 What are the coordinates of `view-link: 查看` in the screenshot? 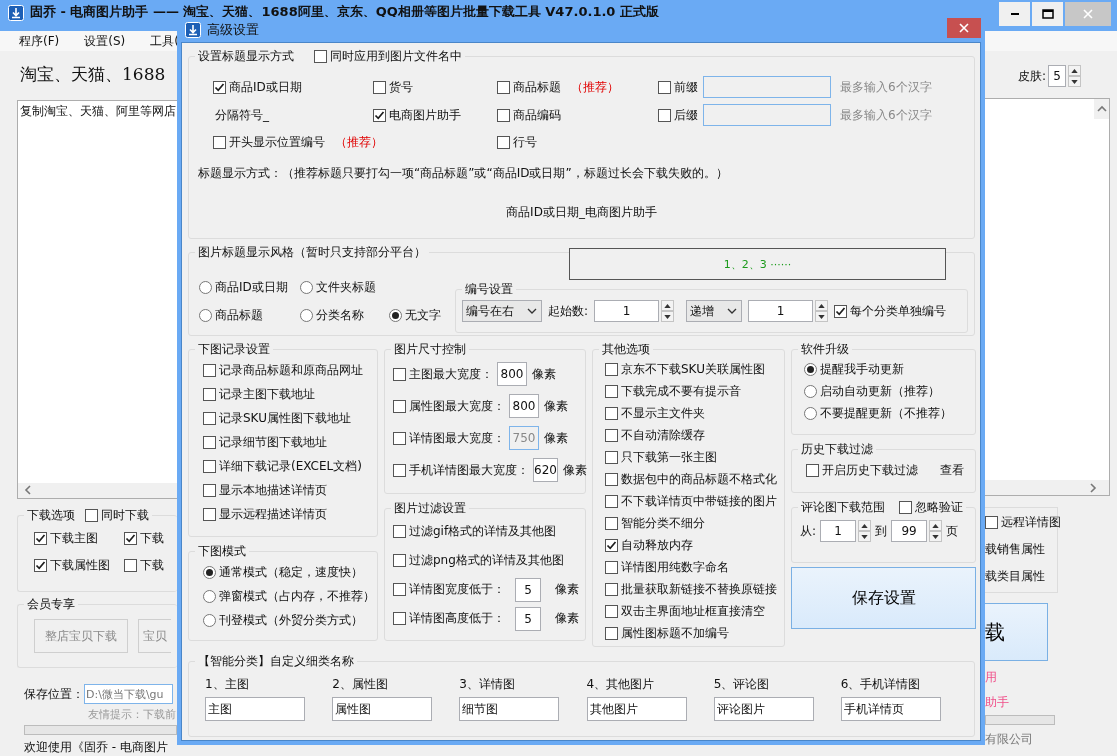 It's located at (952, 470).